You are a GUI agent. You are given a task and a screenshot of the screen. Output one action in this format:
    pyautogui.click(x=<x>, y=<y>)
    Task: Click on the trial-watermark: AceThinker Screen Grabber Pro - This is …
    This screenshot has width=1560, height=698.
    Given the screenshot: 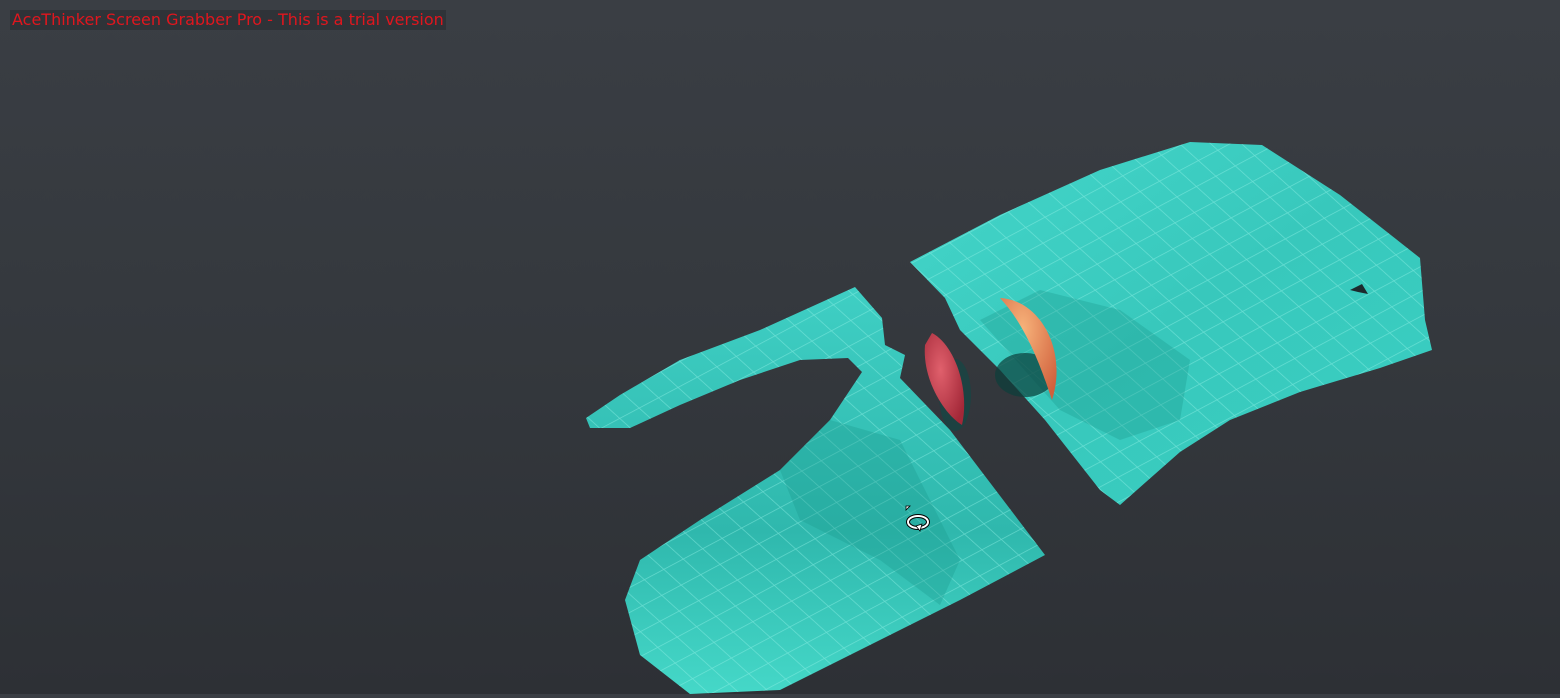 What is the action you would take?
    pyautogui.click(x=228, y=20)
    